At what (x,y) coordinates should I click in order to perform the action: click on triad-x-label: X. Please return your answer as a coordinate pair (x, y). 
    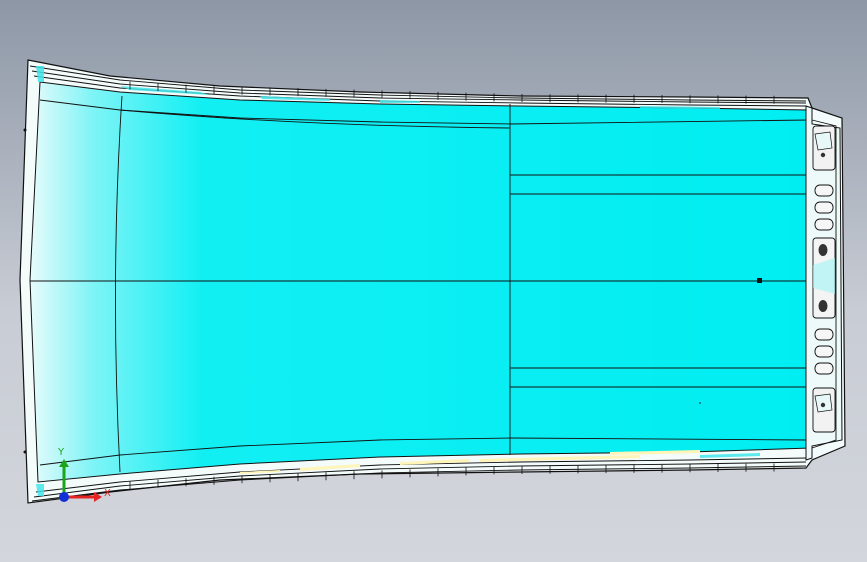
    Looking at the image, I should click on (107, 493).